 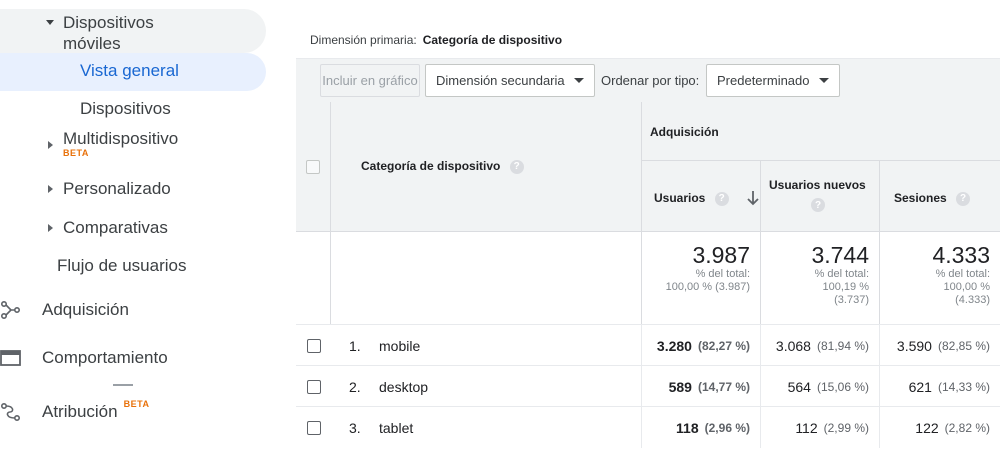 What do you see at coordinates (492, 40) in the screenshot?
I see `primary-dimension-value: Categoría de dispositivo` at bounding box center [492, 40].